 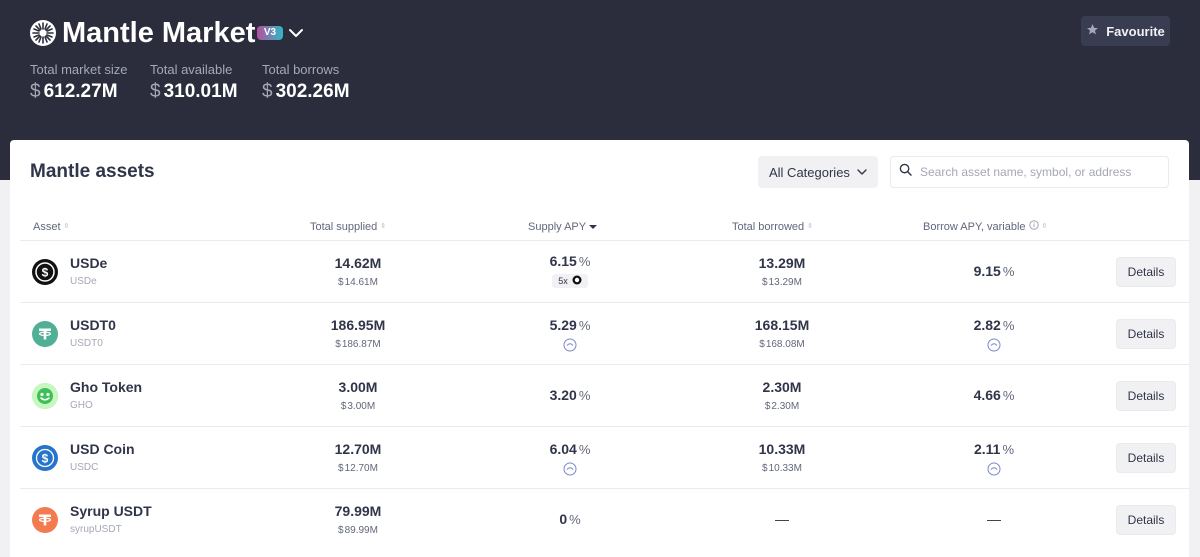 I want to click on borrow-apy-value: 2.82, so click(x=987, y=325).